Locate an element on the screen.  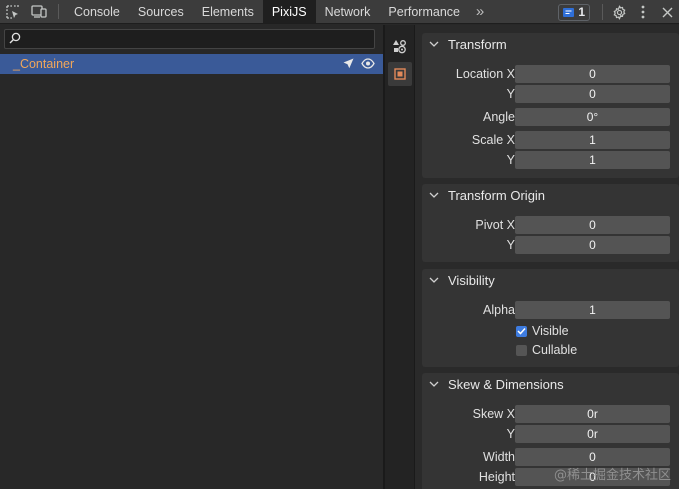
visible-label: Visible is located at coordinates (550, 331).